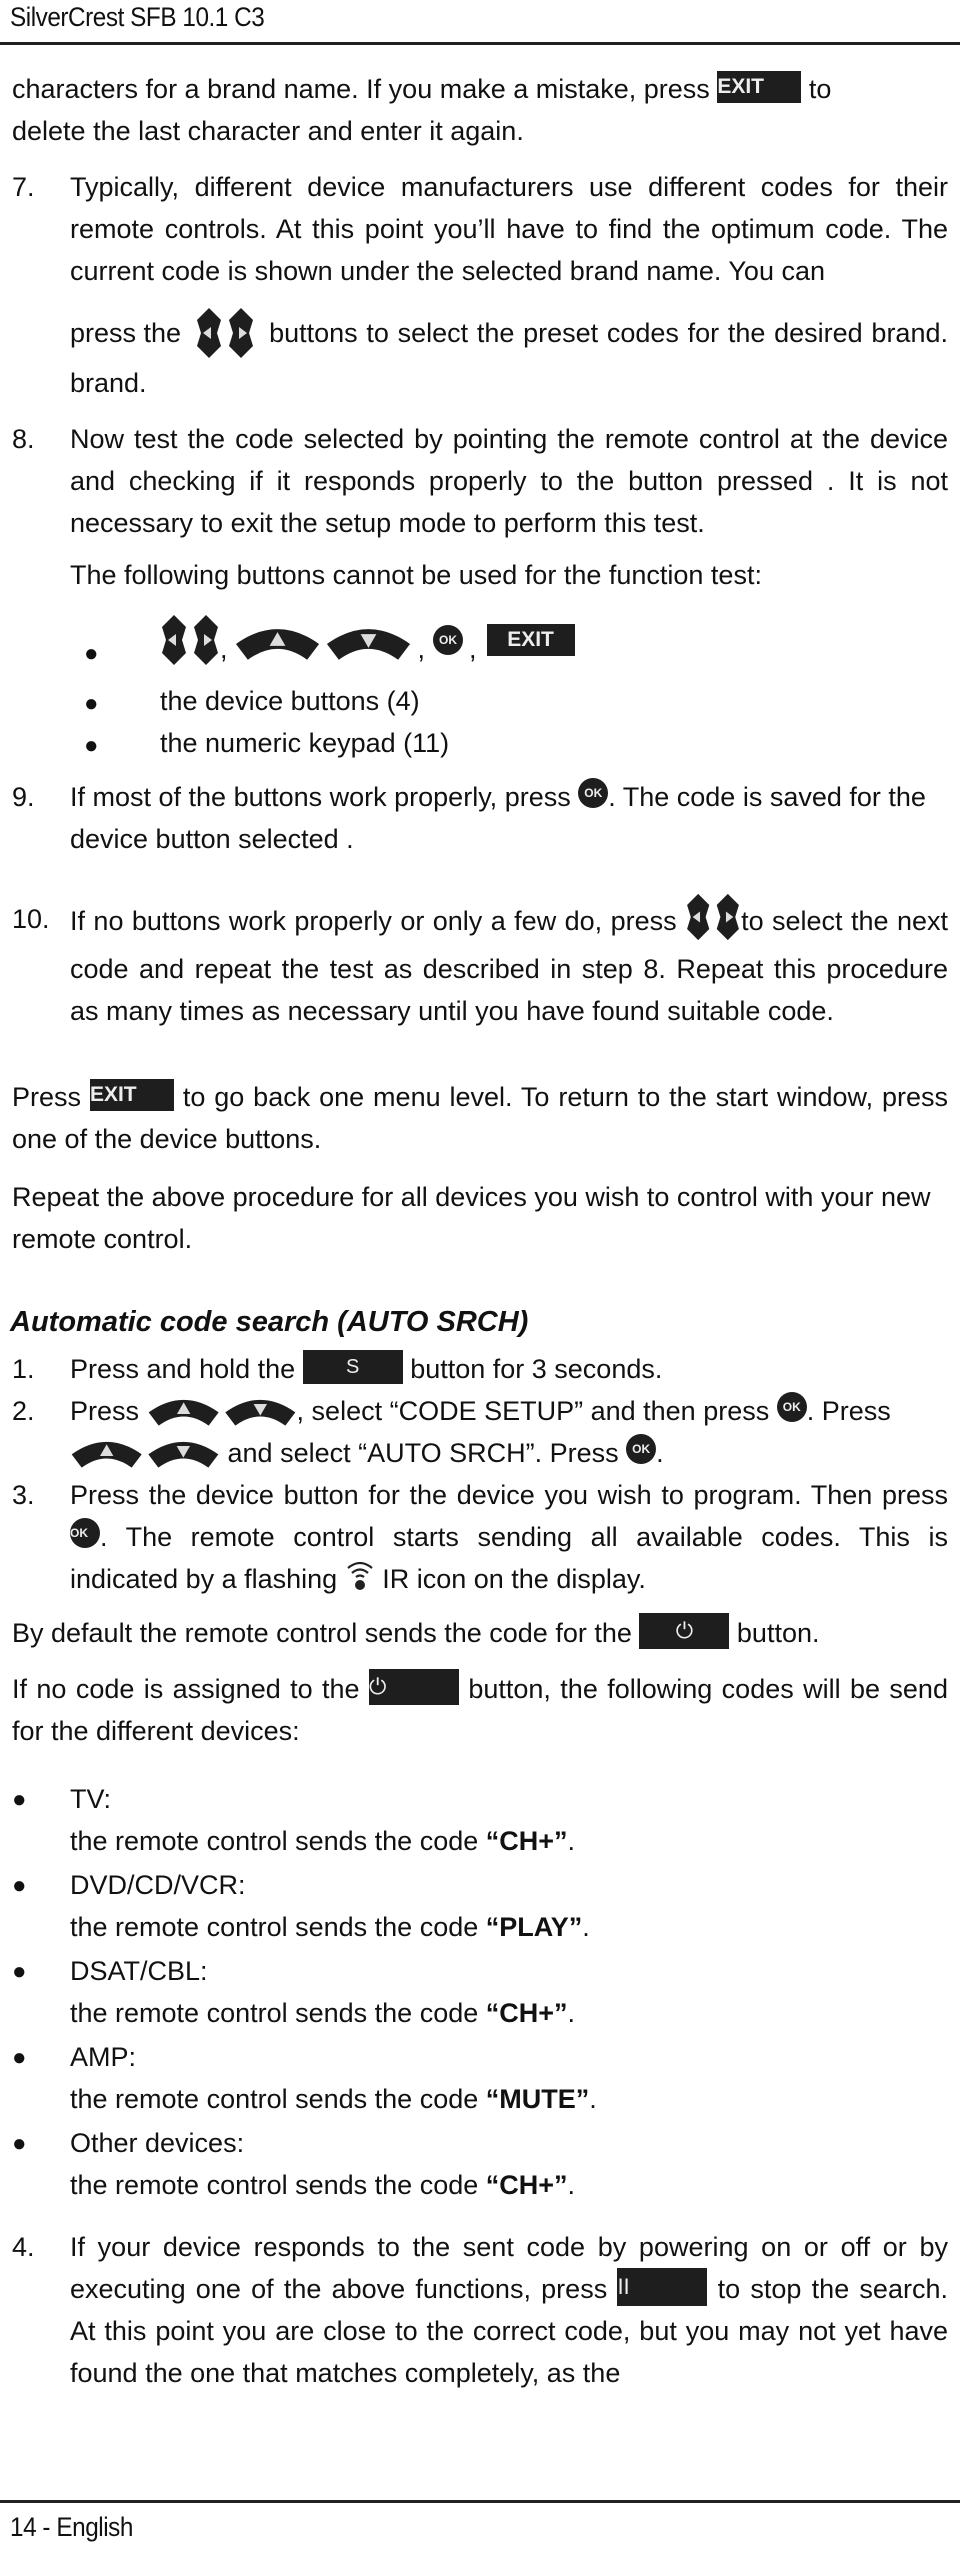 This screenshot has width=960, height=2557. Describe the element at coordinates (47, 1097) in the screenshot. I see `press-exit-a: Press` at that location.